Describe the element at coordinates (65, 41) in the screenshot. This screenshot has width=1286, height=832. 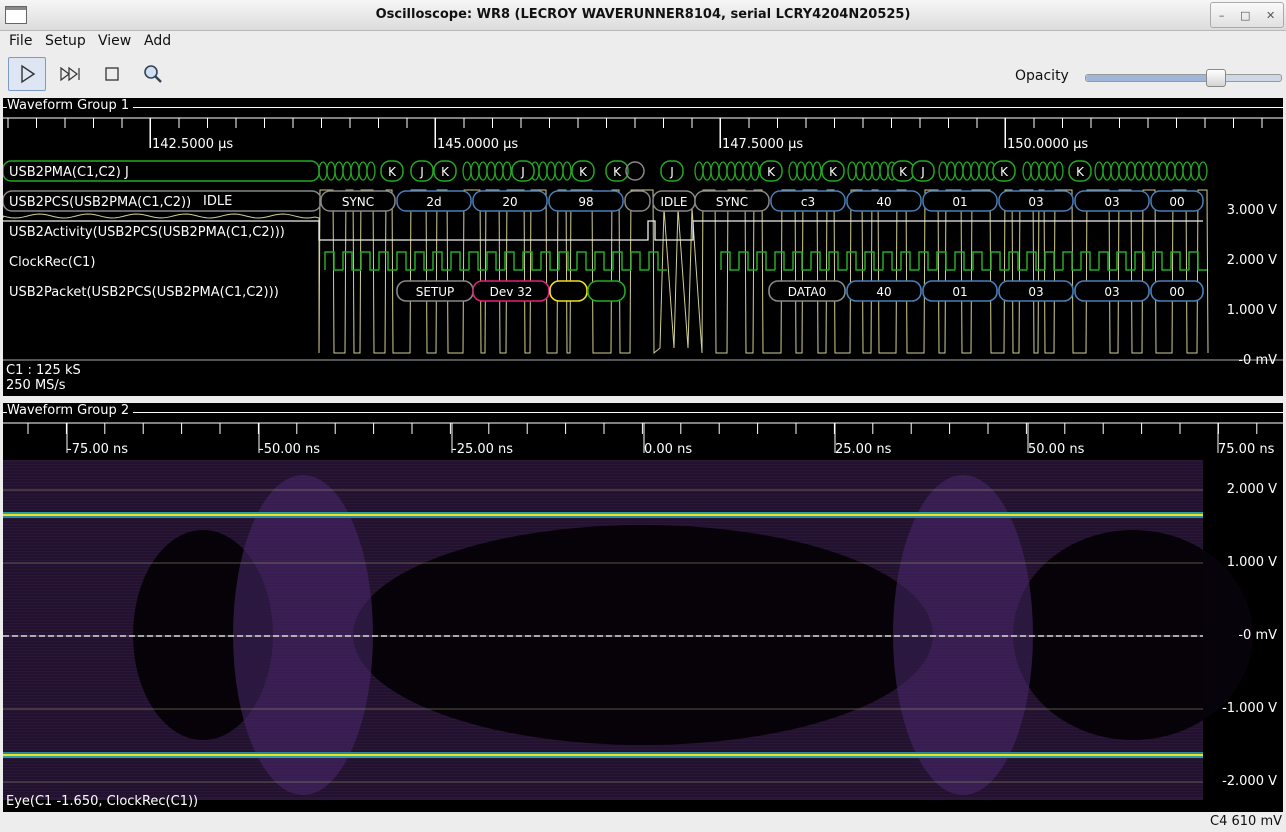
I see `menu-setup: Setup` at that location.